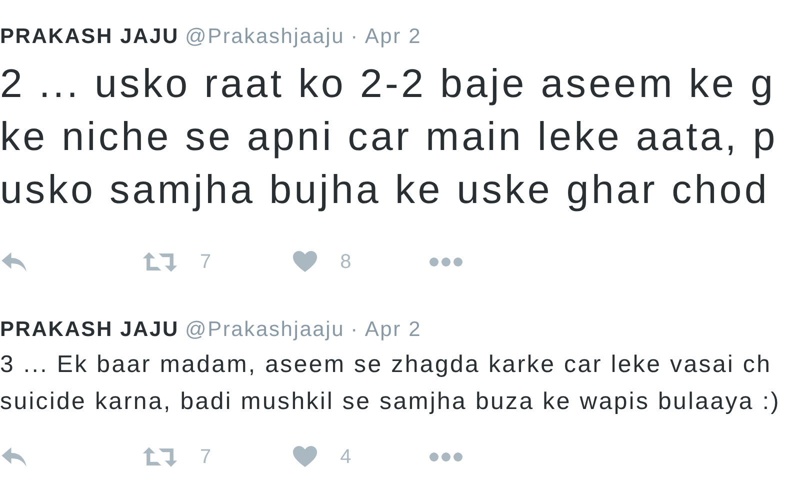 The width and height of the screenshot is (800, 500). Describe the element at coordinates (390, 402) in the screenshot. I see `tweet-text-line: suicide karna, badi mushkil se samjha buza ke wapis bulaaya :)` at that location.